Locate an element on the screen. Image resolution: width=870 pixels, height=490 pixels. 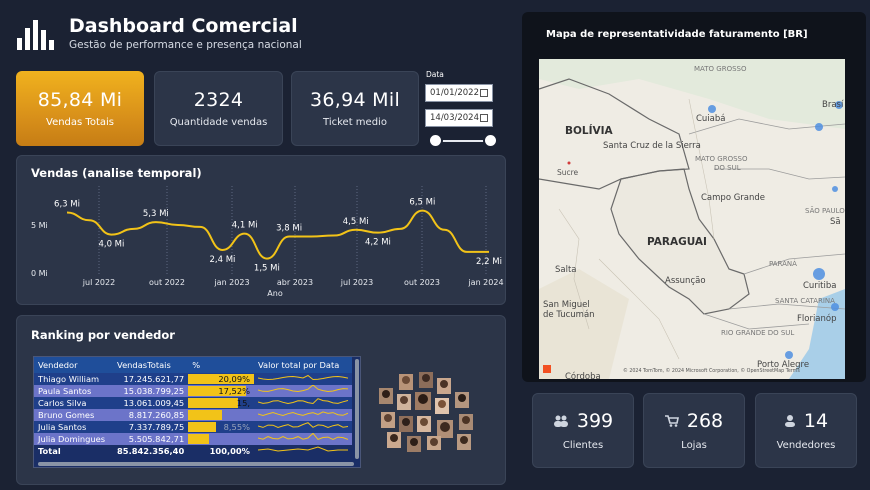
total-sparkline is located at coordinates (303, 451).